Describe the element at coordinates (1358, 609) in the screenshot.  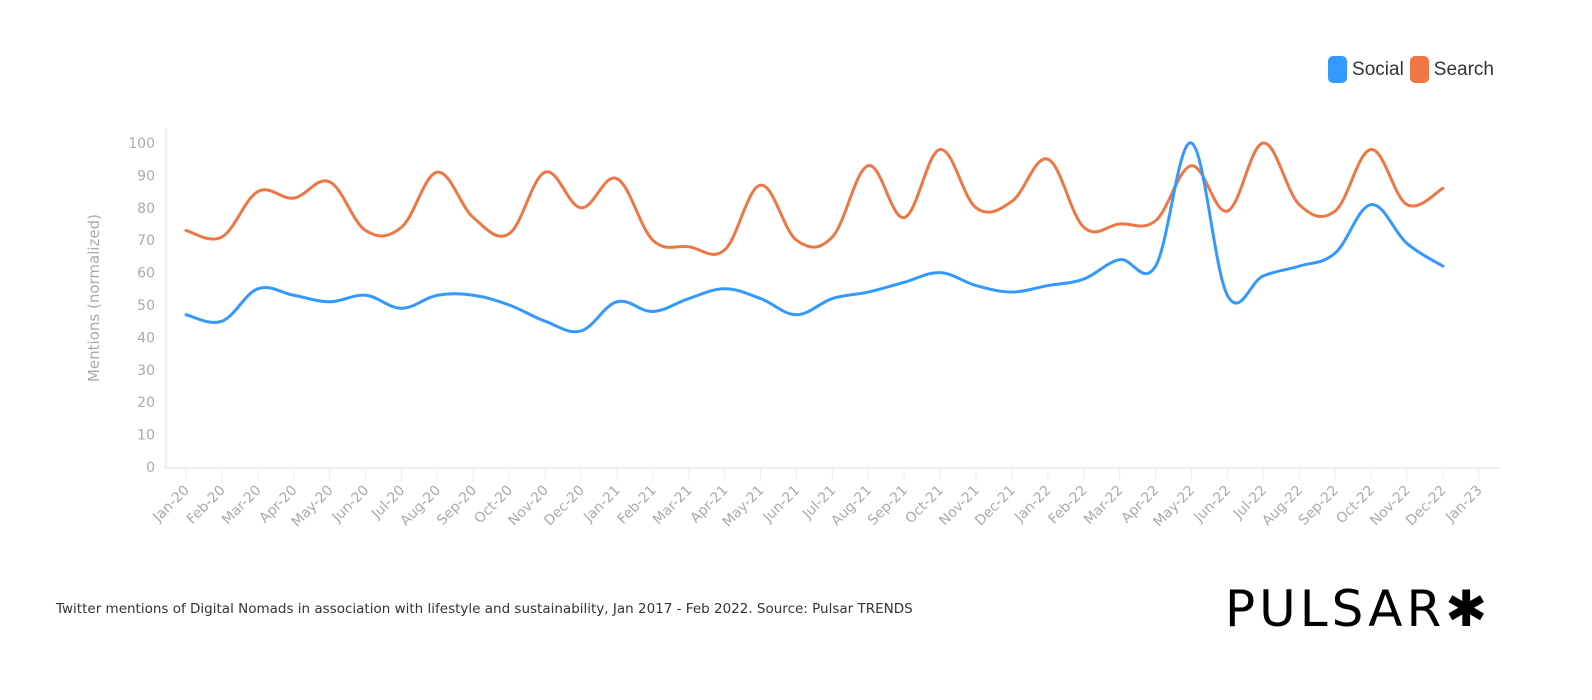
I see `pulsar-logo: PULSAR✱` at that location.